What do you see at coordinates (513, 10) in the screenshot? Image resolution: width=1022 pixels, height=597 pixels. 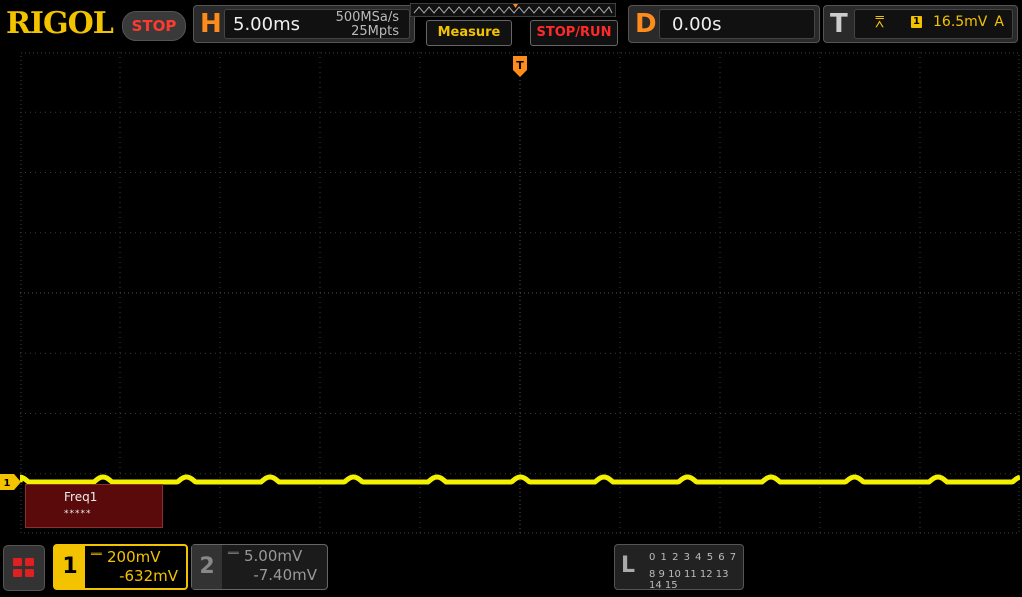 I see `memory-position-bar` at bounding box center [513, 10].